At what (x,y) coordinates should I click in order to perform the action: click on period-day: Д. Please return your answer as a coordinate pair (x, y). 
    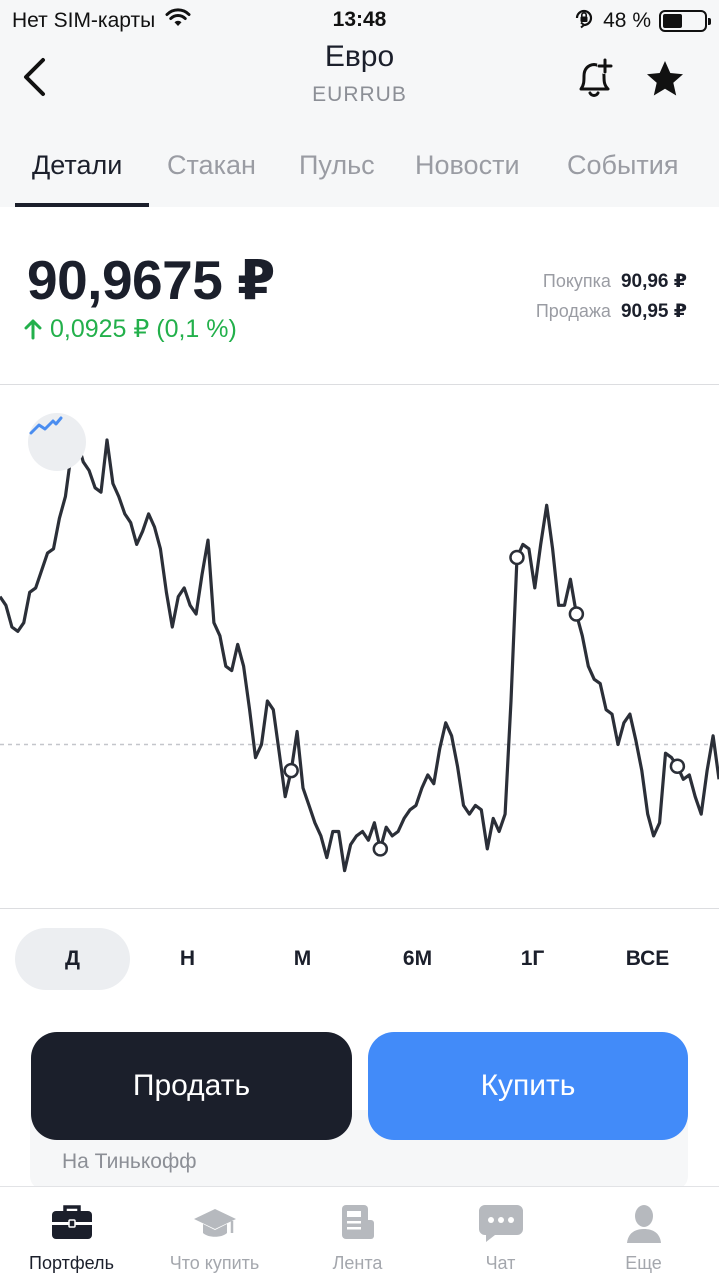
    Looking at the image, I should click on (72, 959).